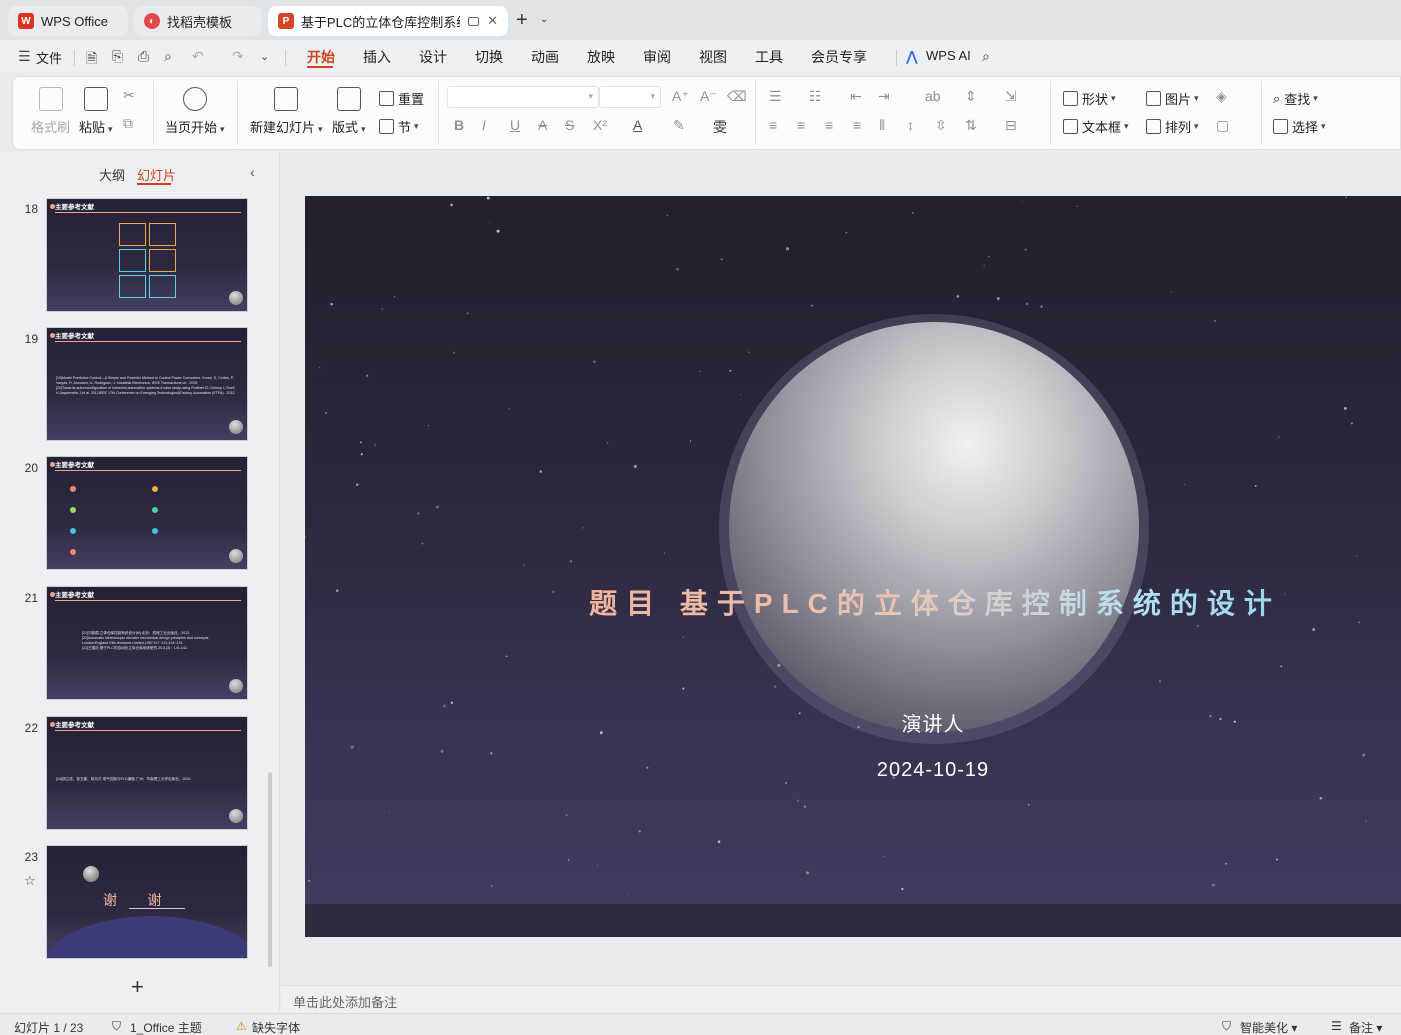 This screenshot has width=1401, height=1035. What do you see at coordinates (168, 56) in the screenshot?
I see `print-preview-icon: ⌕` at bounding box center [168, 56].